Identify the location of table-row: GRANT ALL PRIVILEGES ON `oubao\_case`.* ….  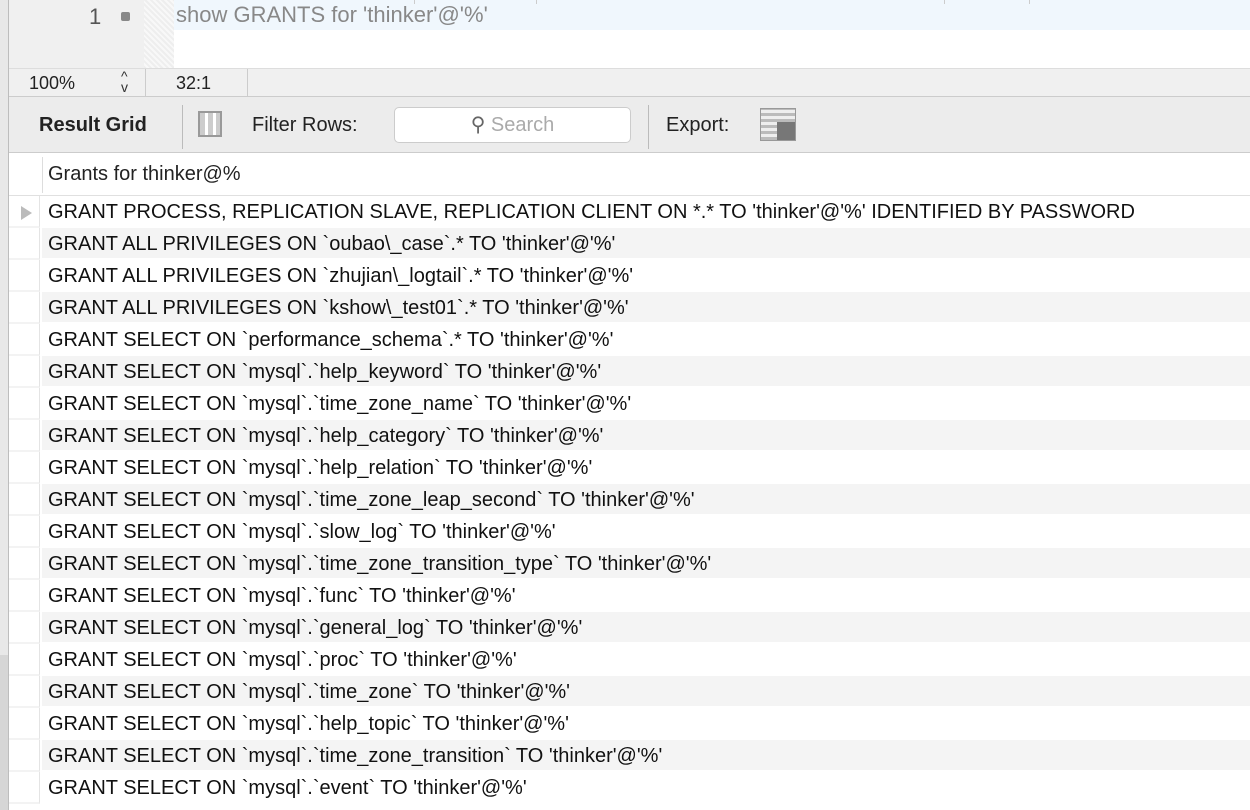
(629, 244).